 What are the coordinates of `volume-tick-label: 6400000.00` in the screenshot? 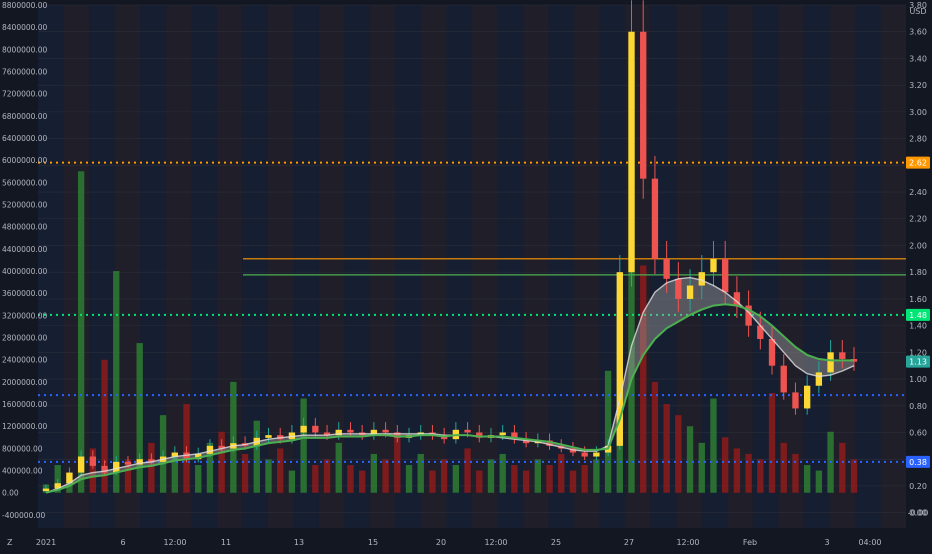 It's located at (25, 138).